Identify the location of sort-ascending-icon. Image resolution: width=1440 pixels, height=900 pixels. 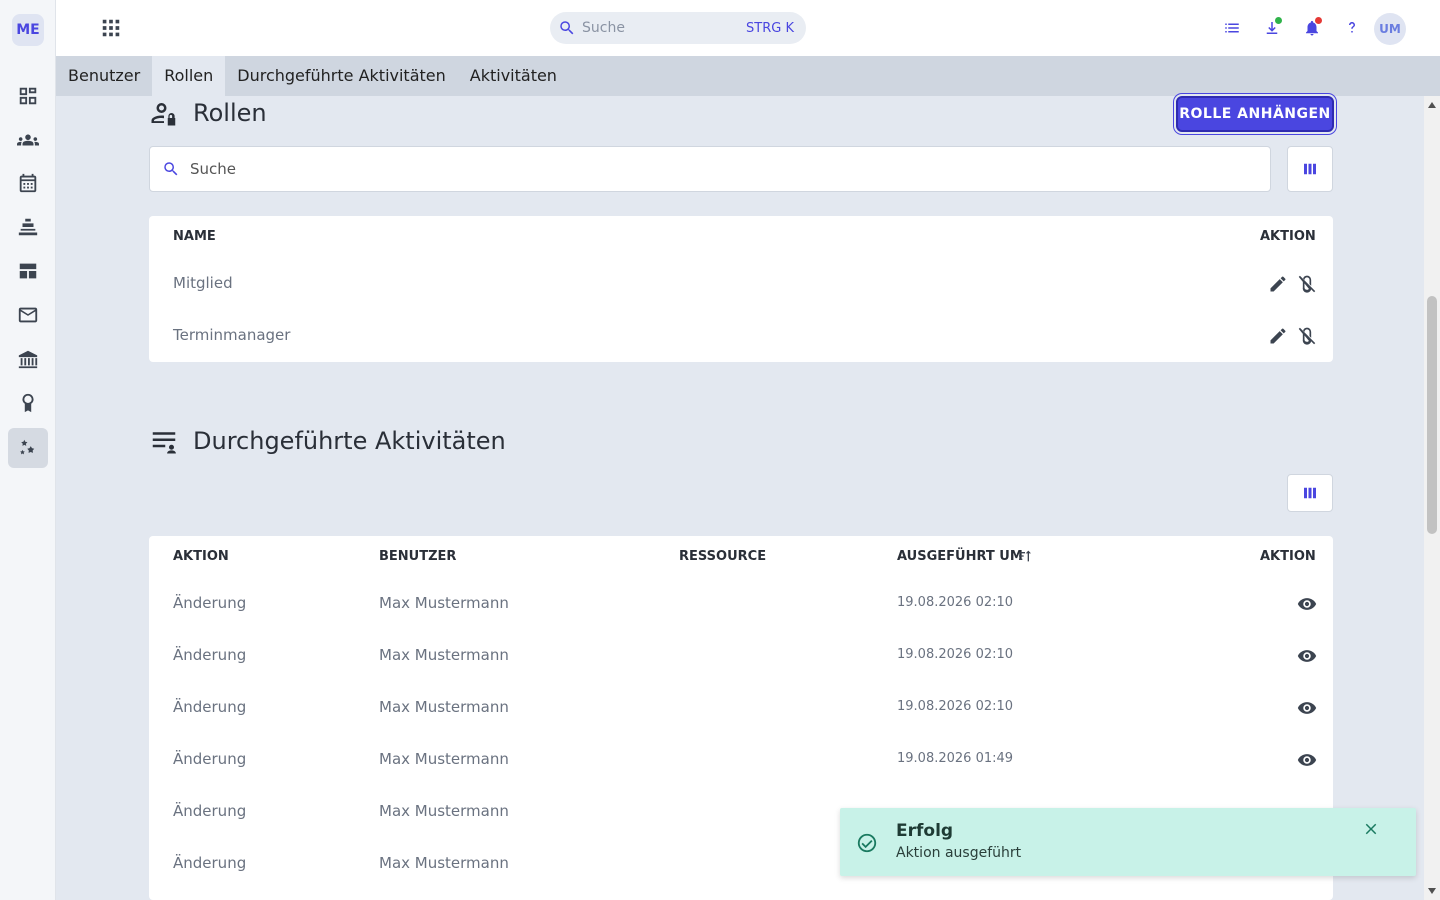
(1025, 556).